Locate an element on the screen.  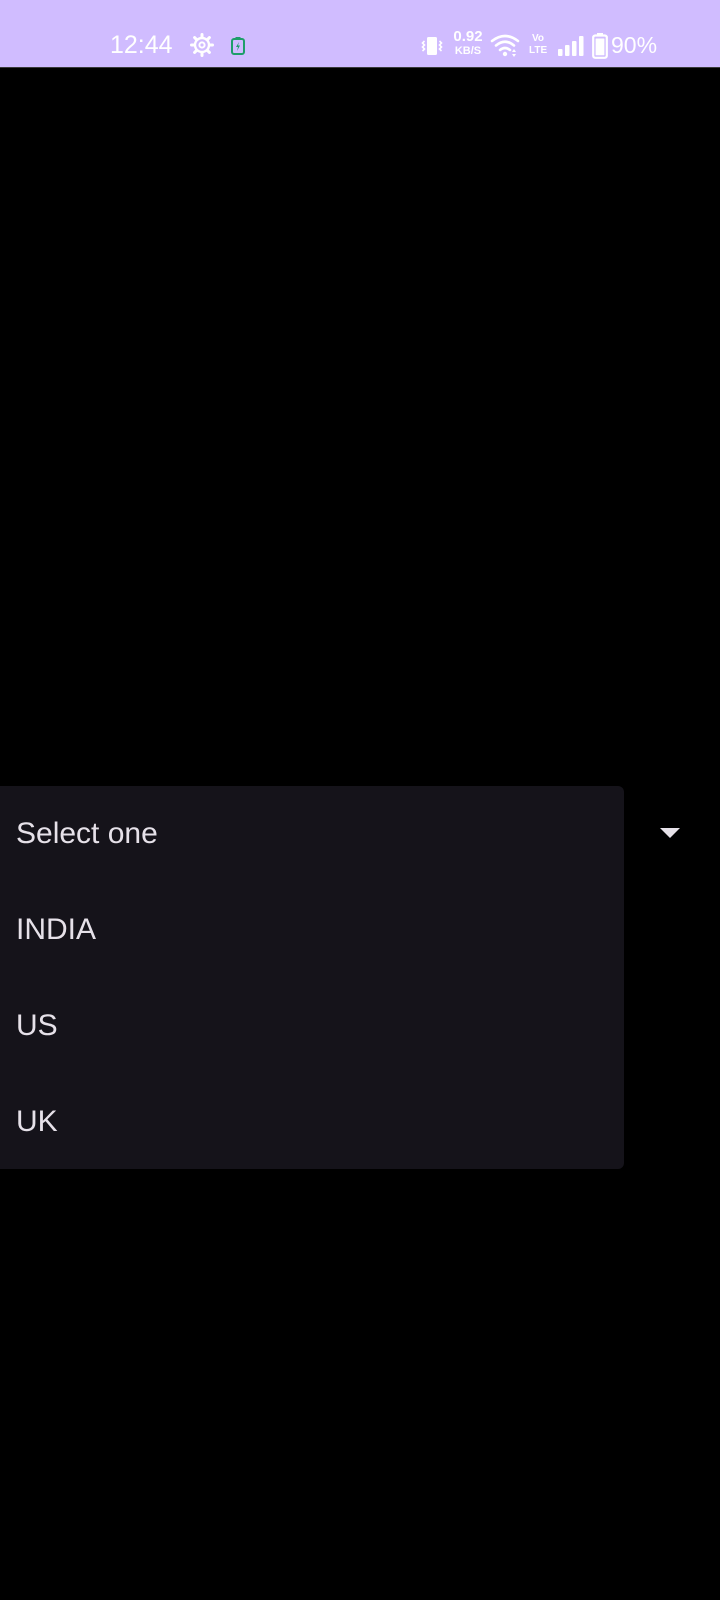
dropdown-option-uk: UK is located at coordinates (312, 1122).